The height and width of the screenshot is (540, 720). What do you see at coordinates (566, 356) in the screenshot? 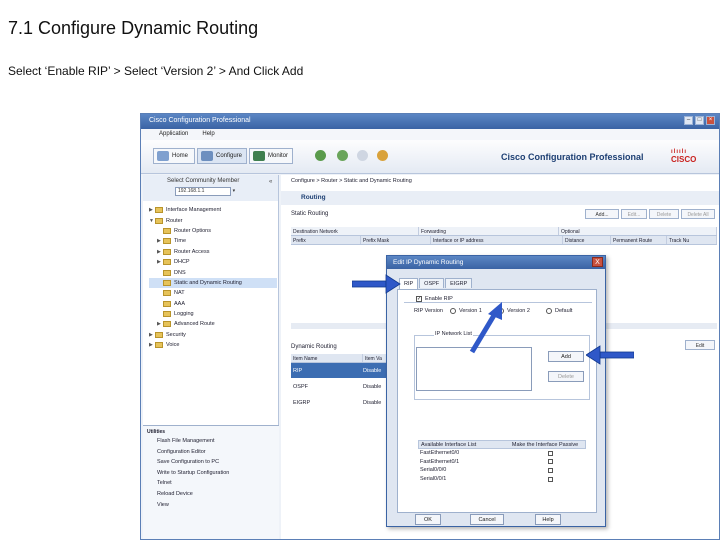
I see `add-network-button: Add` at bounding box center [566, 356].